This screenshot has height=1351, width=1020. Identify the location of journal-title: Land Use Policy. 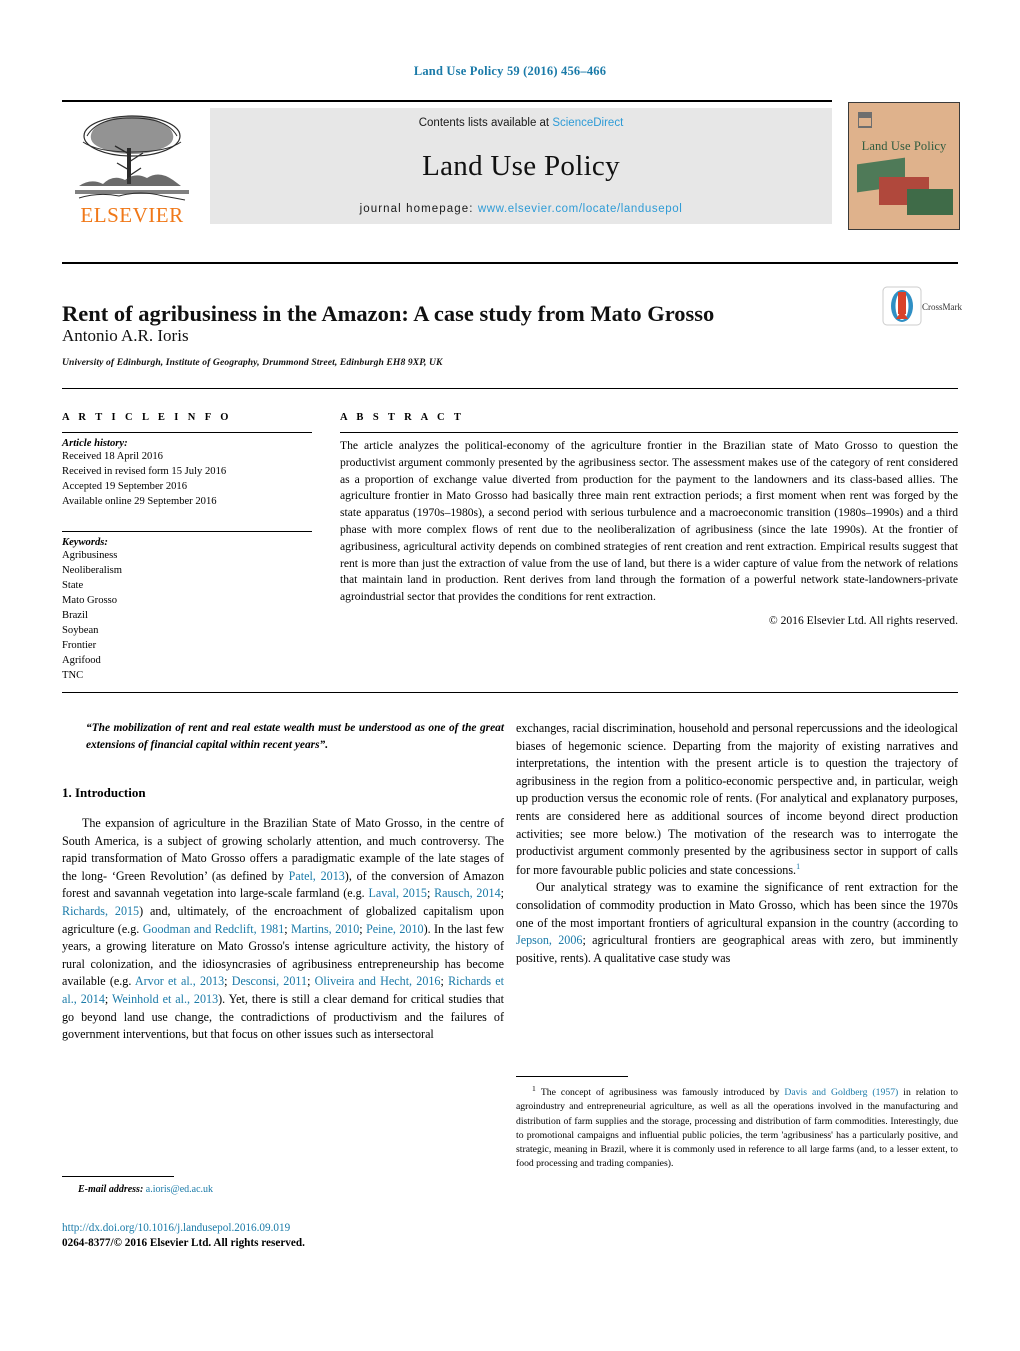
(521, 165).